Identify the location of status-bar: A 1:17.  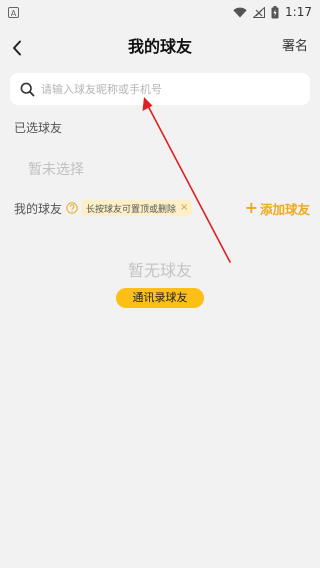
(160, 12).